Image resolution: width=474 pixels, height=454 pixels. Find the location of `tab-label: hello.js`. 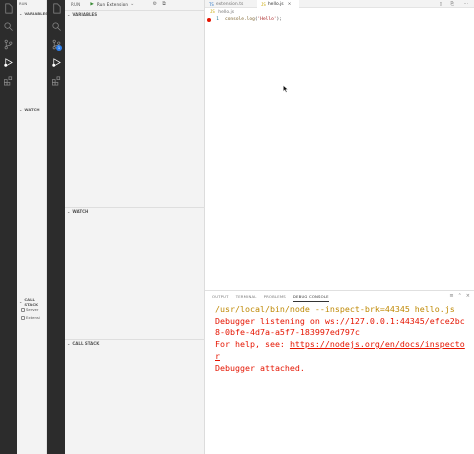

tab-label: hello.js is located at coordinates (275, 4).